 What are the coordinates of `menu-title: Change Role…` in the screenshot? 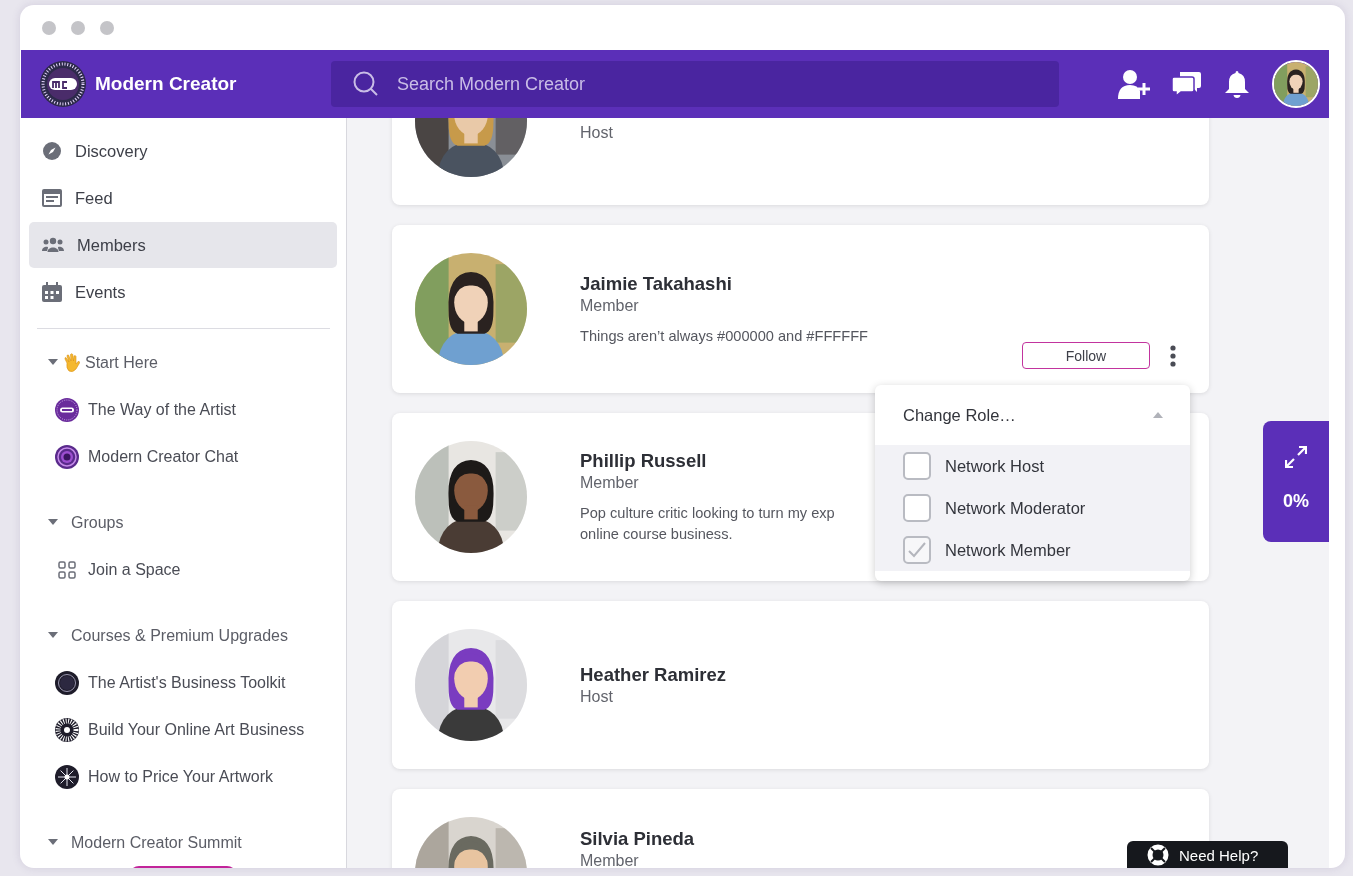 It's located at (959, 415).